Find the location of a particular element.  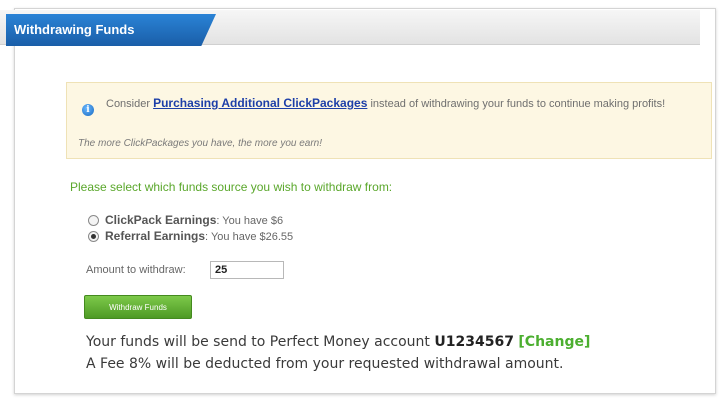

withdraw-funds-button: Withdraw Funds is located at coordinates (138, 307).